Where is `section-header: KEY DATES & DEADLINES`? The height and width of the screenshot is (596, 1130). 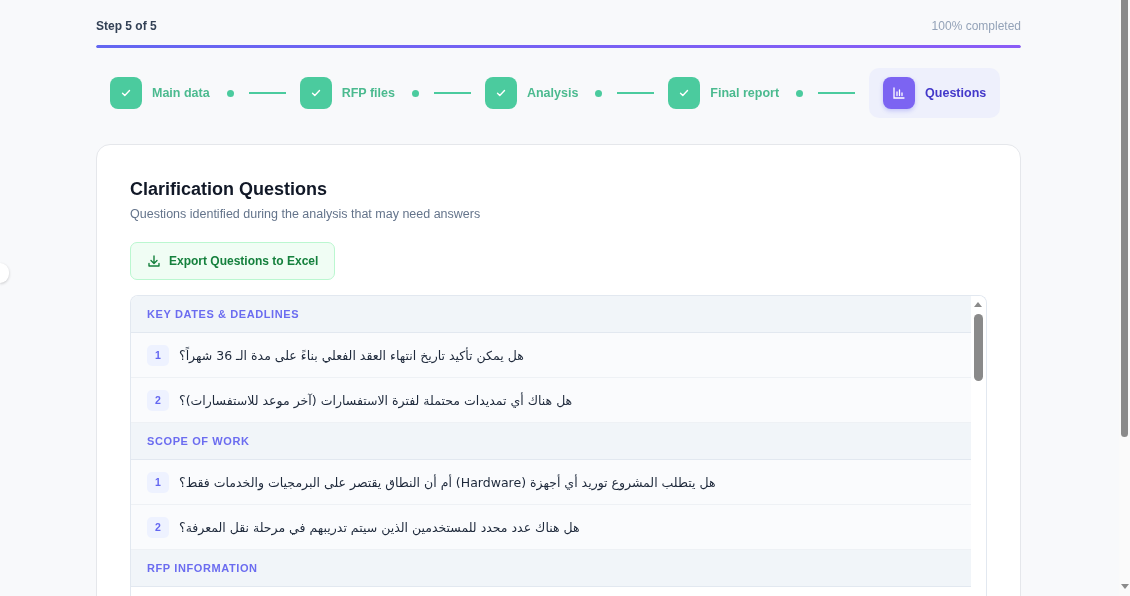 section-header: KEY DATES & DEADLINES is located at coordinates (551, 314).